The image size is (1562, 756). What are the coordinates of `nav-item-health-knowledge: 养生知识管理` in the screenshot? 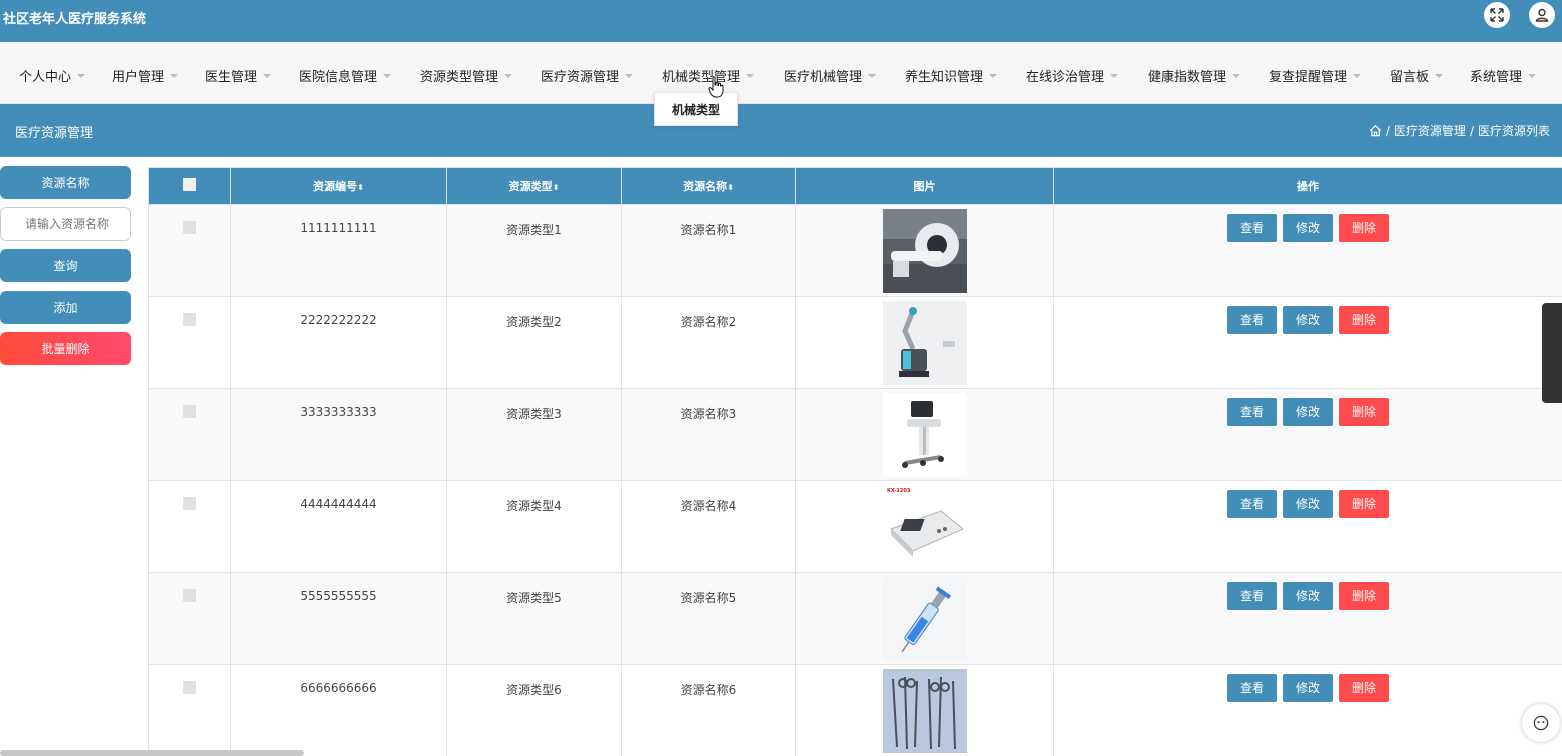 It's located at (951, 75).